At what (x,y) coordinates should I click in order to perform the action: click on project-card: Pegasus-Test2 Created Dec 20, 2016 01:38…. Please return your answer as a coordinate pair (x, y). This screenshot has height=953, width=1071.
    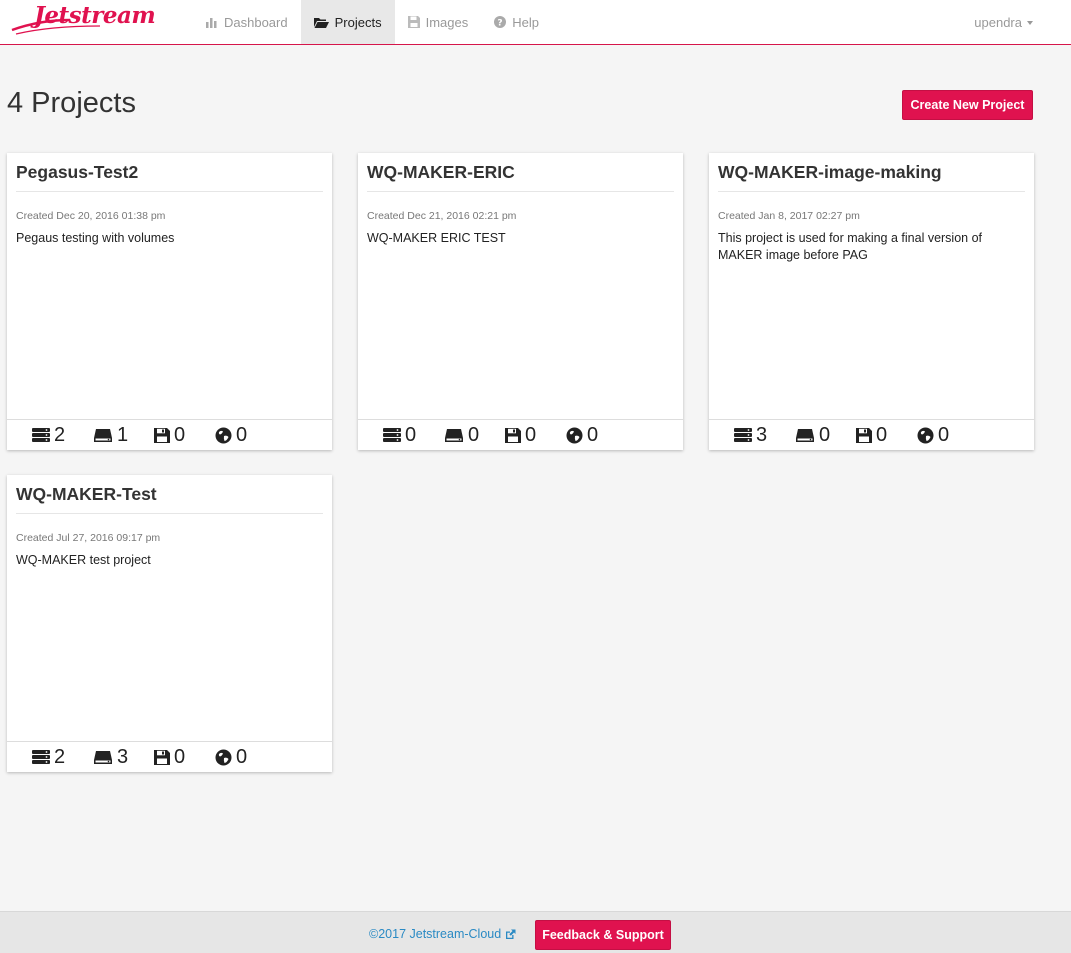
    Looking at the image, I should click on (169, 301).